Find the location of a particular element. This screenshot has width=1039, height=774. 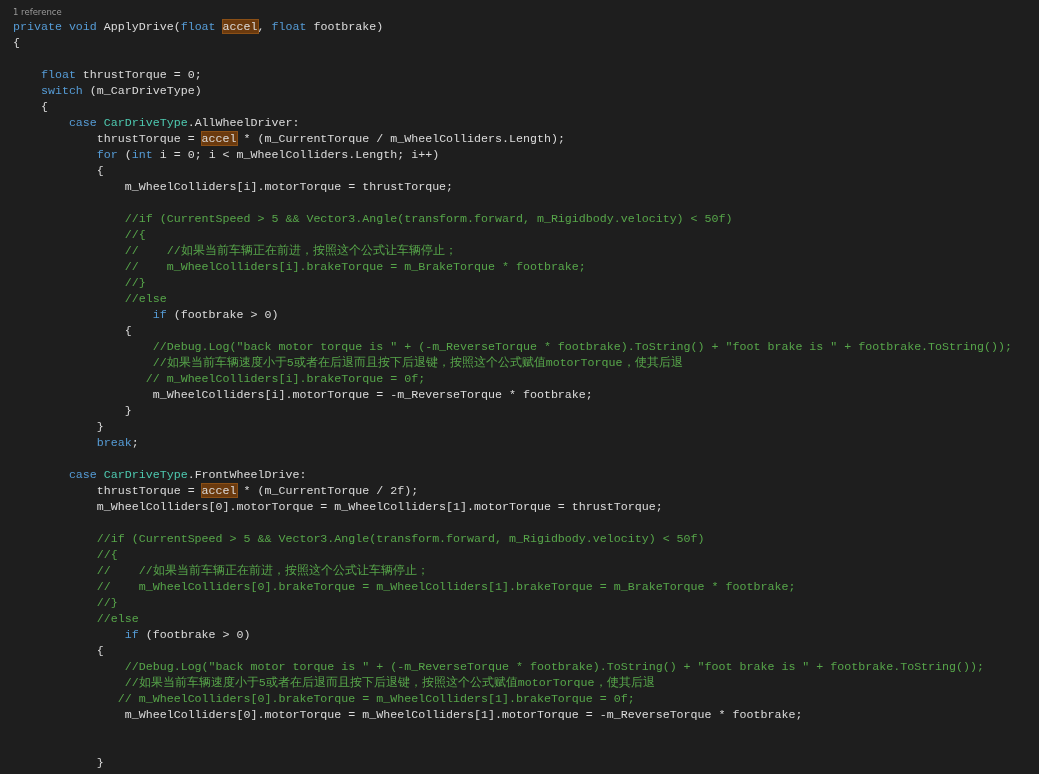

codelens-reference-count: 1 reference is located at coordinates (37, 12).